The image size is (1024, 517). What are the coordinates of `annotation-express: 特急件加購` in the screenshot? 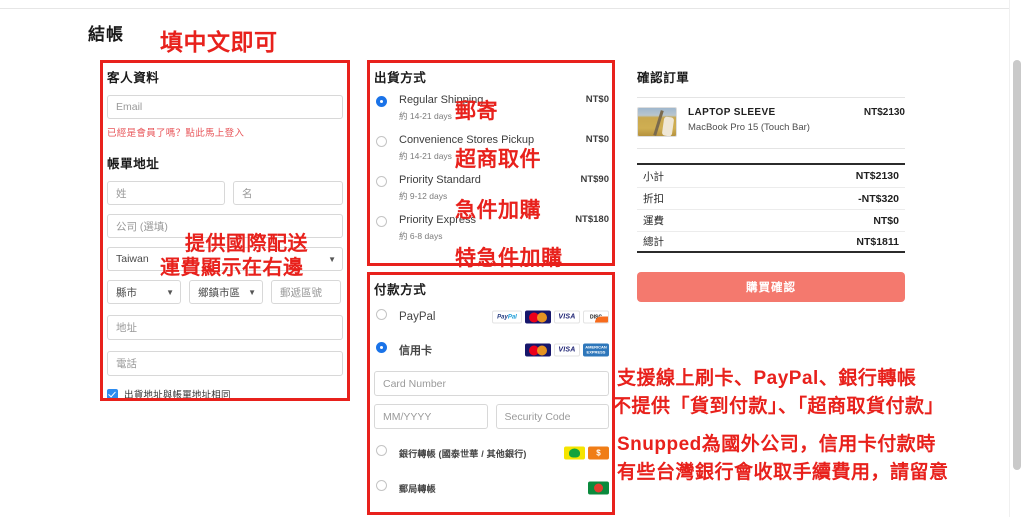 It's located at (509, 258).